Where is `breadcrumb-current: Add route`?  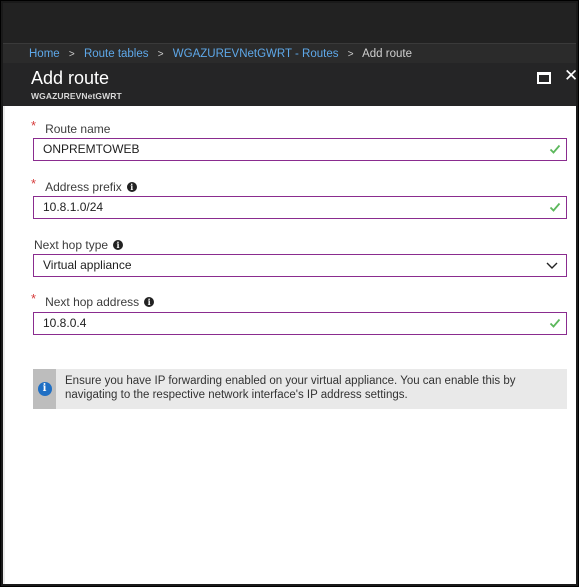
breadcrumb-current: Add route is located at coordinates (387, 54).